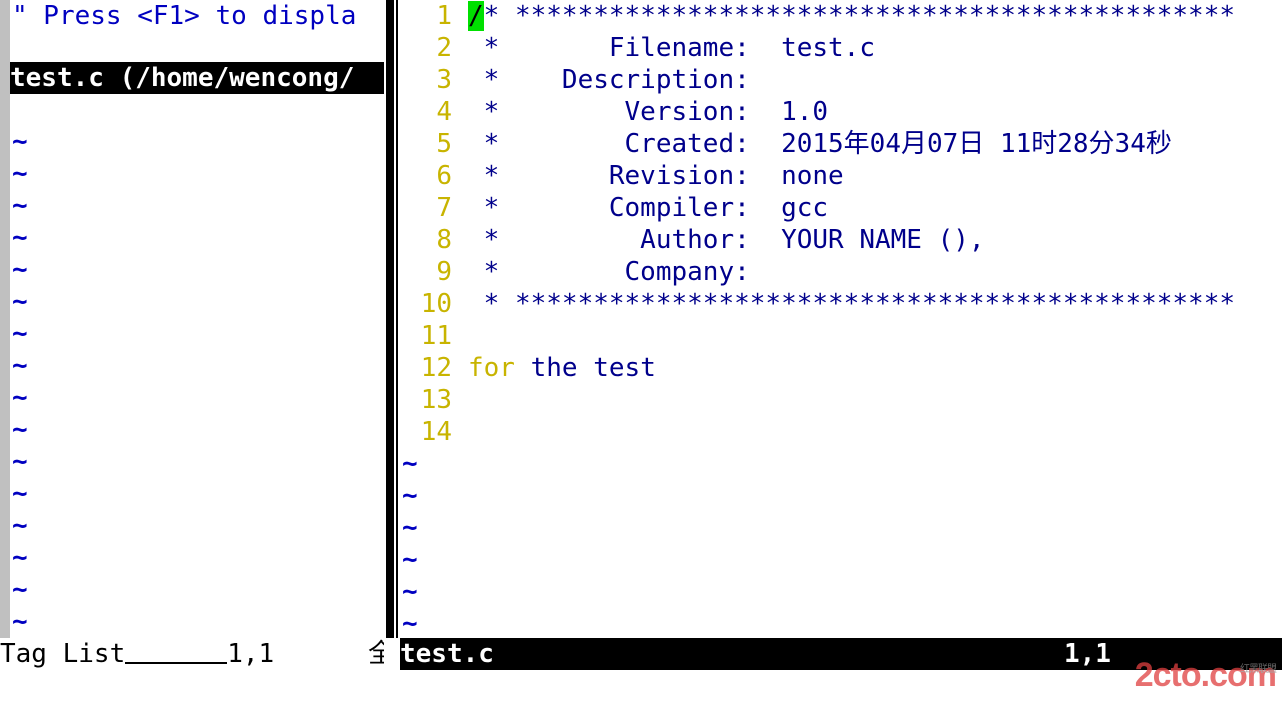 The image size is (1282, 704). I want to click on code-line: 13, so click(841, 400).